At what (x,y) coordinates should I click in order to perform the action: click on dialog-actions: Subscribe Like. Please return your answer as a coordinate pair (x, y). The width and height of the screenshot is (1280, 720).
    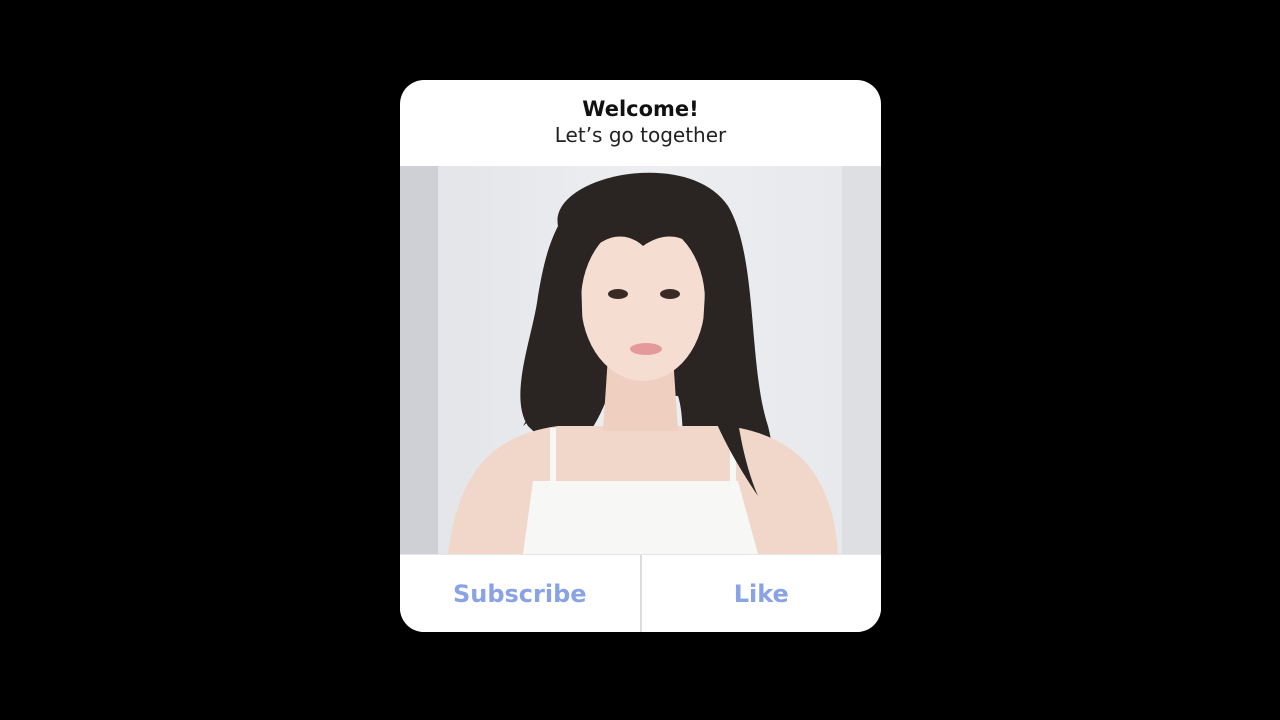
    Looking at the image, I should click on (640, 593).